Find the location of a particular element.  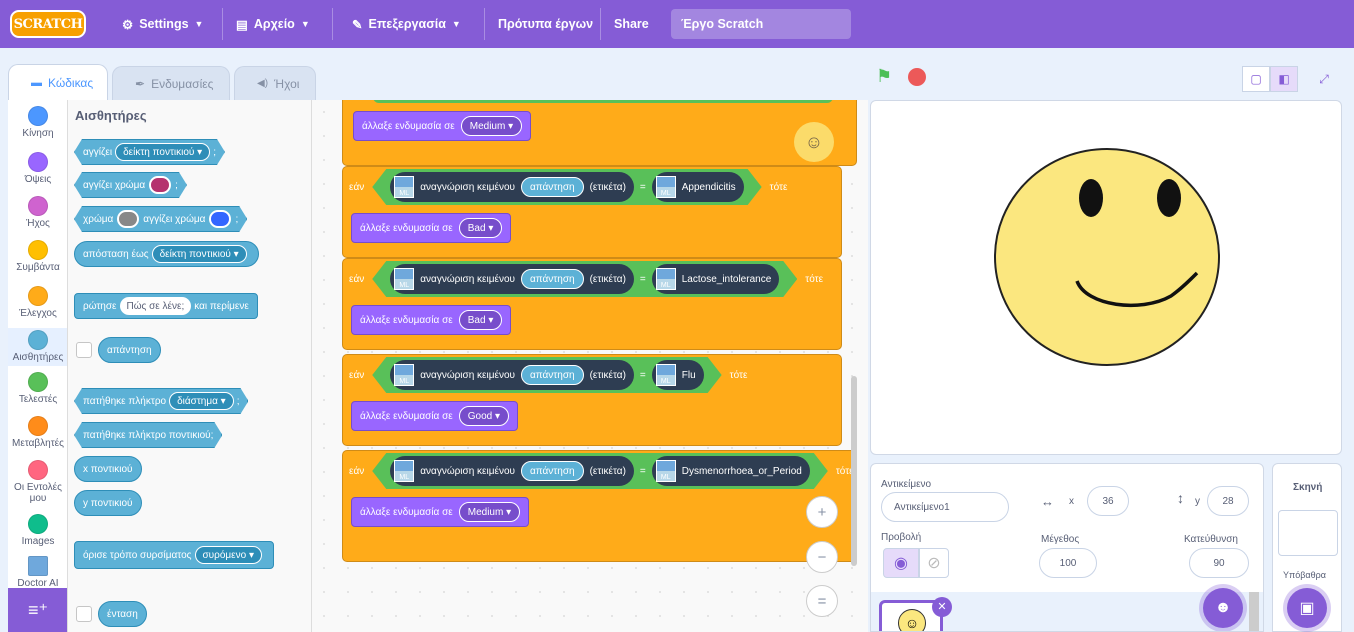

file-menu: ▤ Αρχείο ▼ is located at coordinates (273, 24).